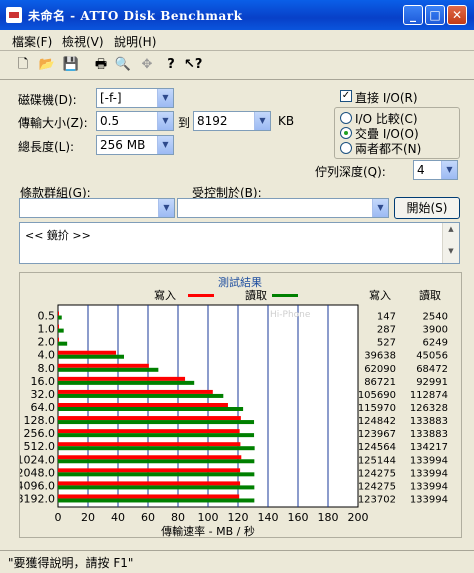 This screenshot has width=474, height=573. Describe the element at coordinates (53, 123) in the screenshot. I see `transfer-size-label: 傳輸大小(Z):` at that location.